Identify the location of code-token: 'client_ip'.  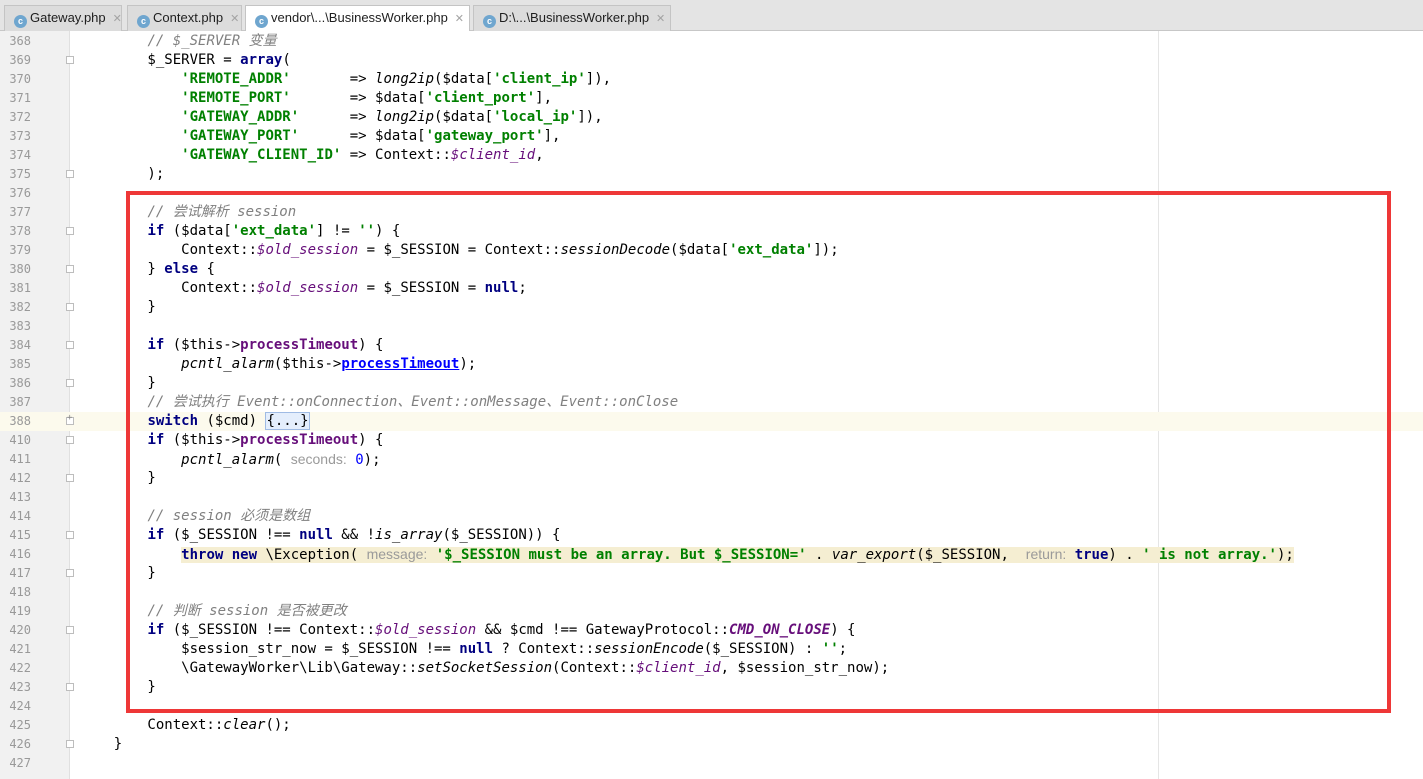
(539, 79).